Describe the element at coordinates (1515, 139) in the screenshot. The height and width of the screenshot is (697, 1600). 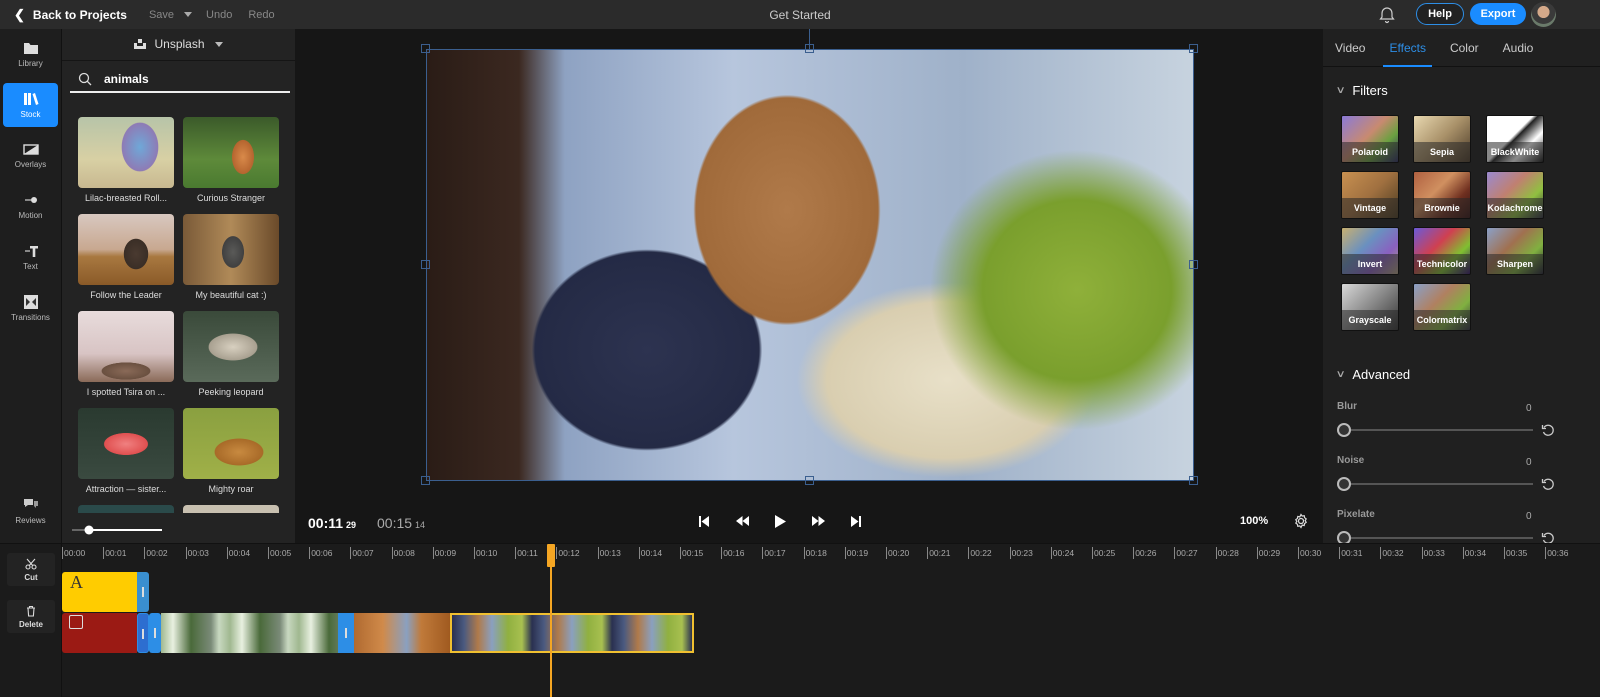
I see `filter-blackwhite: BlackWhite` at that location.